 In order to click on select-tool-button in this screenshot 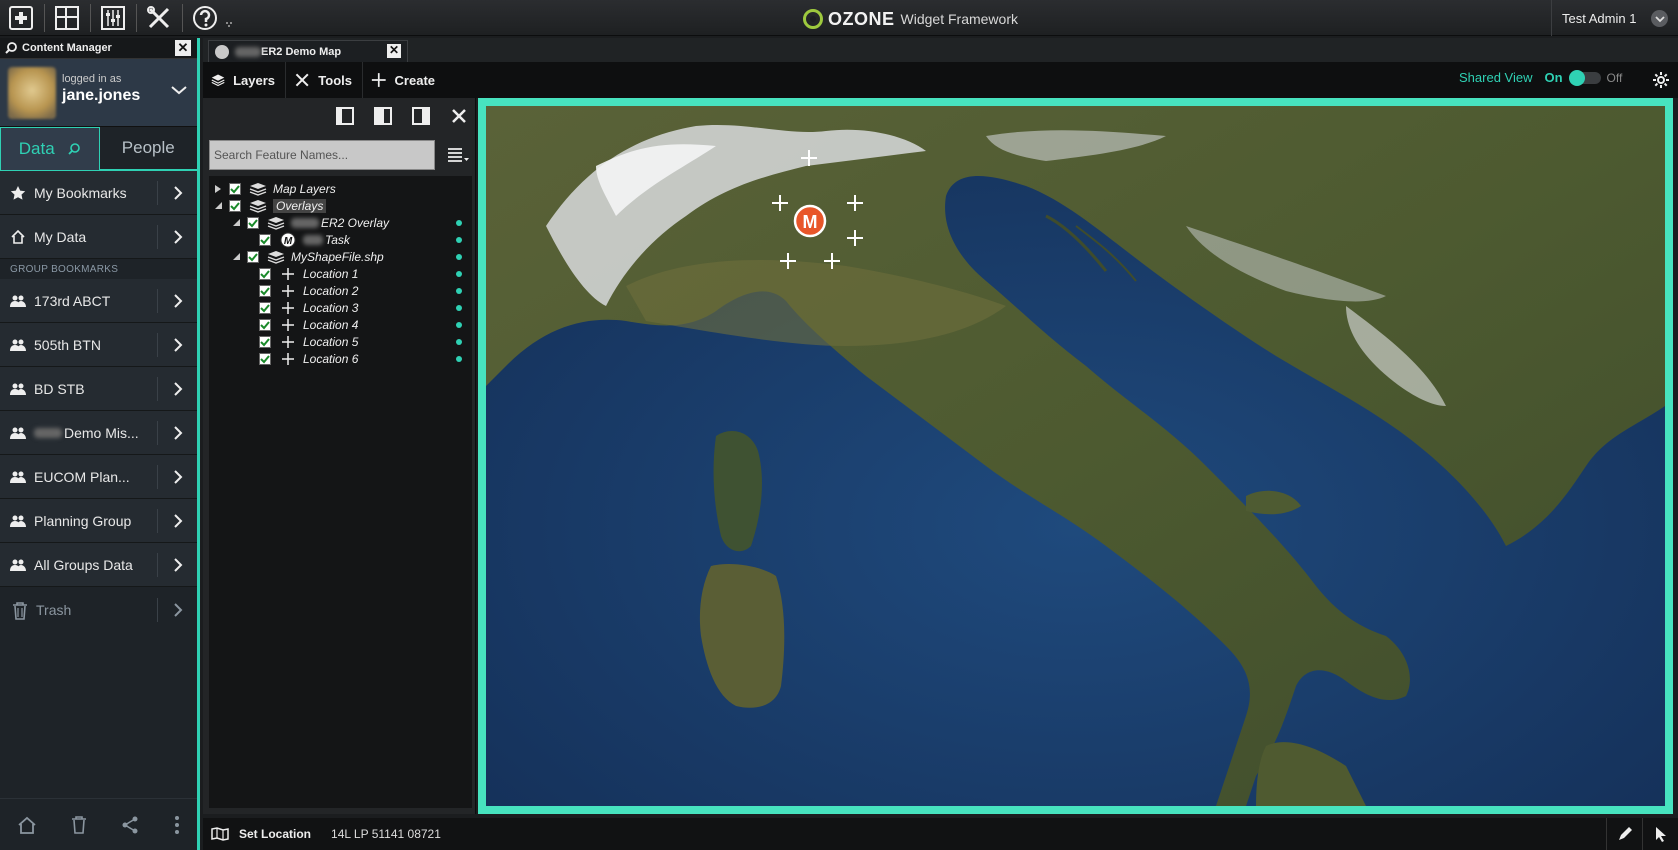, I will do `click(1660, 834)`.